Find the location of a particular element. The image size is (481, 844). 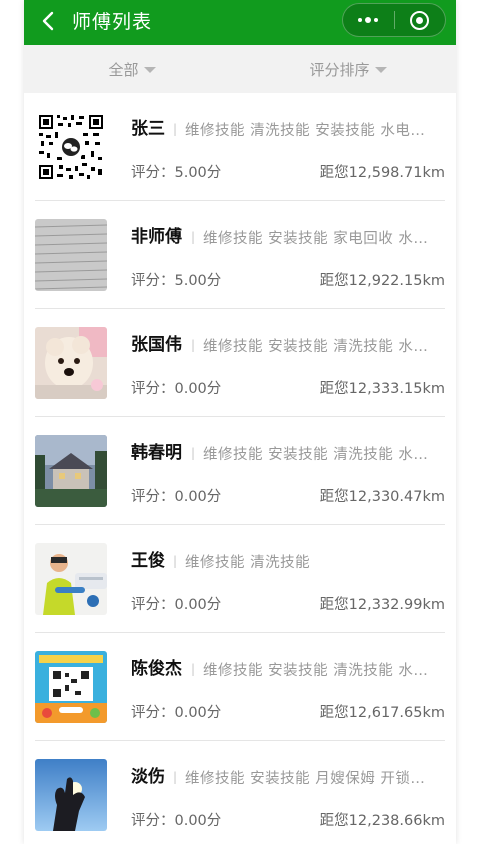

qr-code-avatar is located at coordinates (71, 147).